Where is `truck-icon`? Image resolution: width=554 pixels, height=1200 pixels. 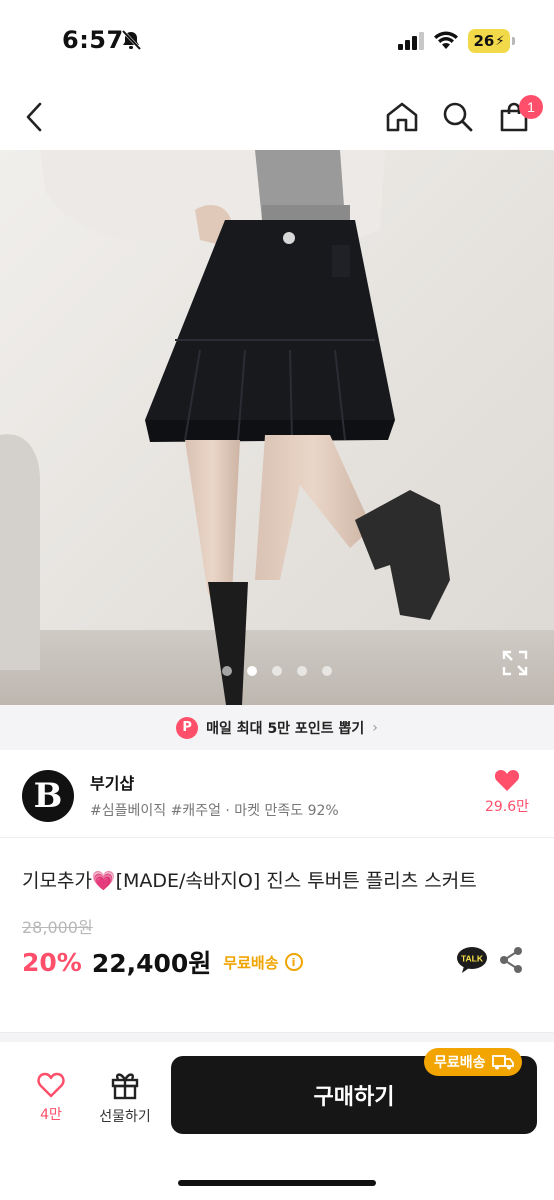 truck-icon is located at coordinates (502, 1062).